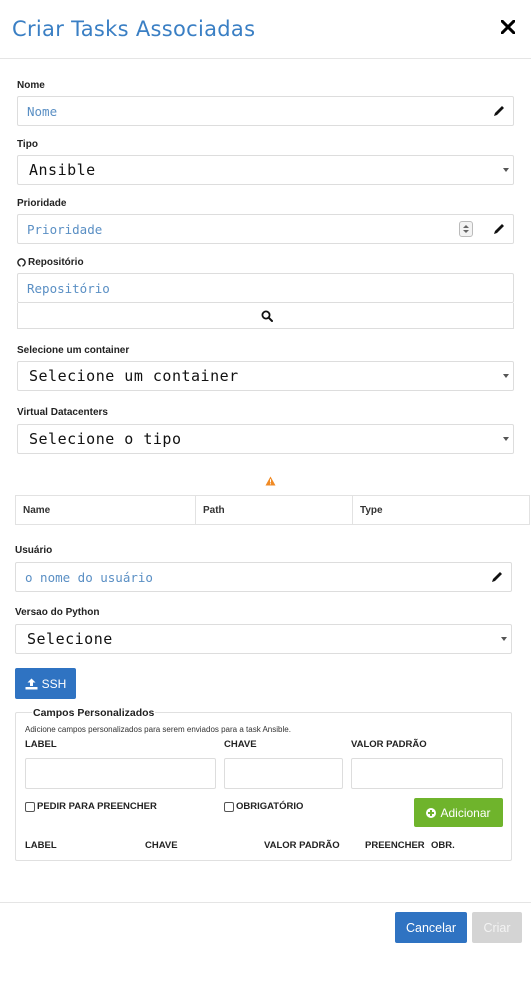  I want to click on repositorio-label: Repositório, so click(56, 262).